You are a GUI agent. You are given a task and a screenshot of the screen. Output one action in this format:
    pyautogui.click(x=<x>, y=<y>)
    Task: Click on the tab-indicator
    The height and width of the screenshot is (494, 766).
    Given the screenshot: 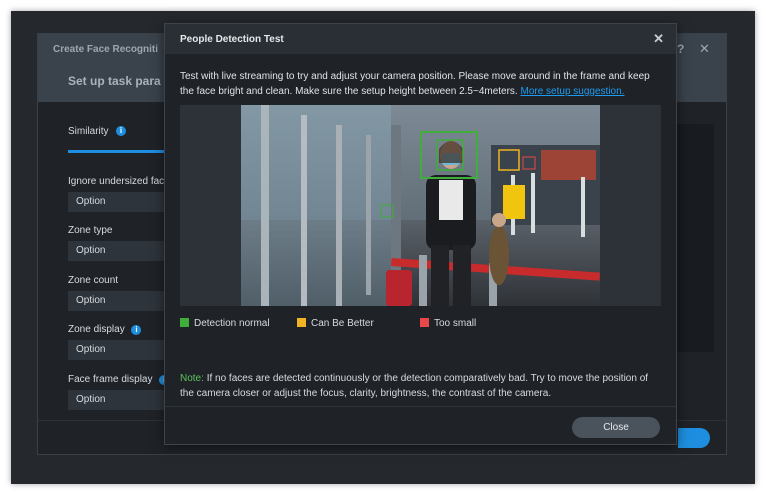 What is the action you would take?
    pyautogui.click(x=117, y=151)
    